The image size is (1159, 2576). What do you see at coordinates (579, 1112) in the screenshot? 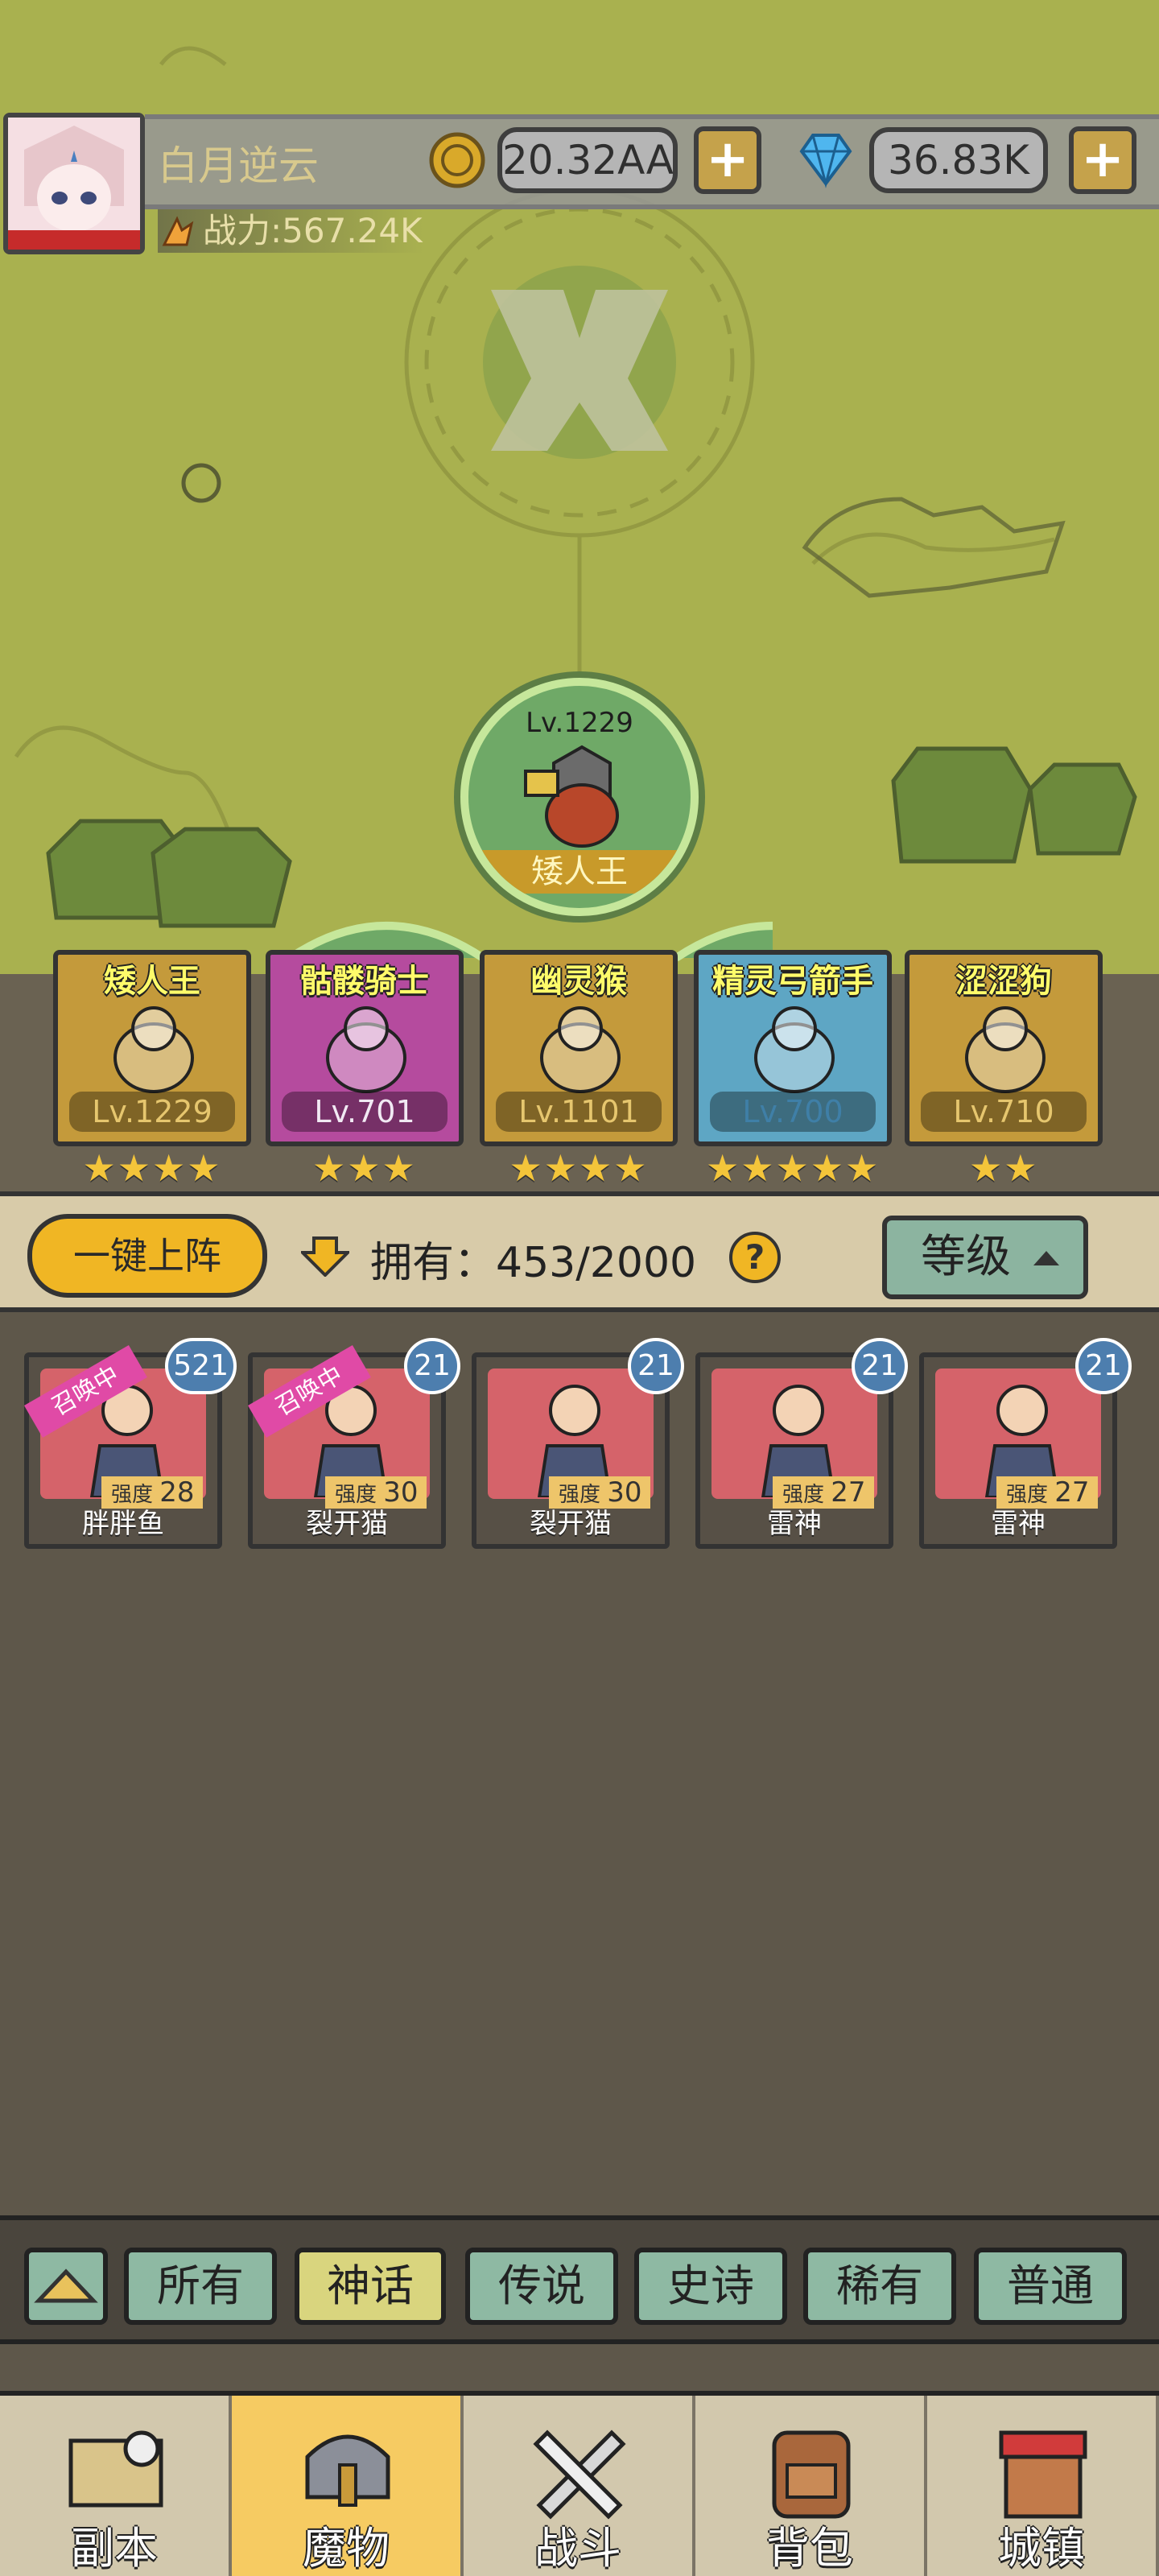
I see `team-slot-level: Lv.1101` at bounding box center [579, 1112].